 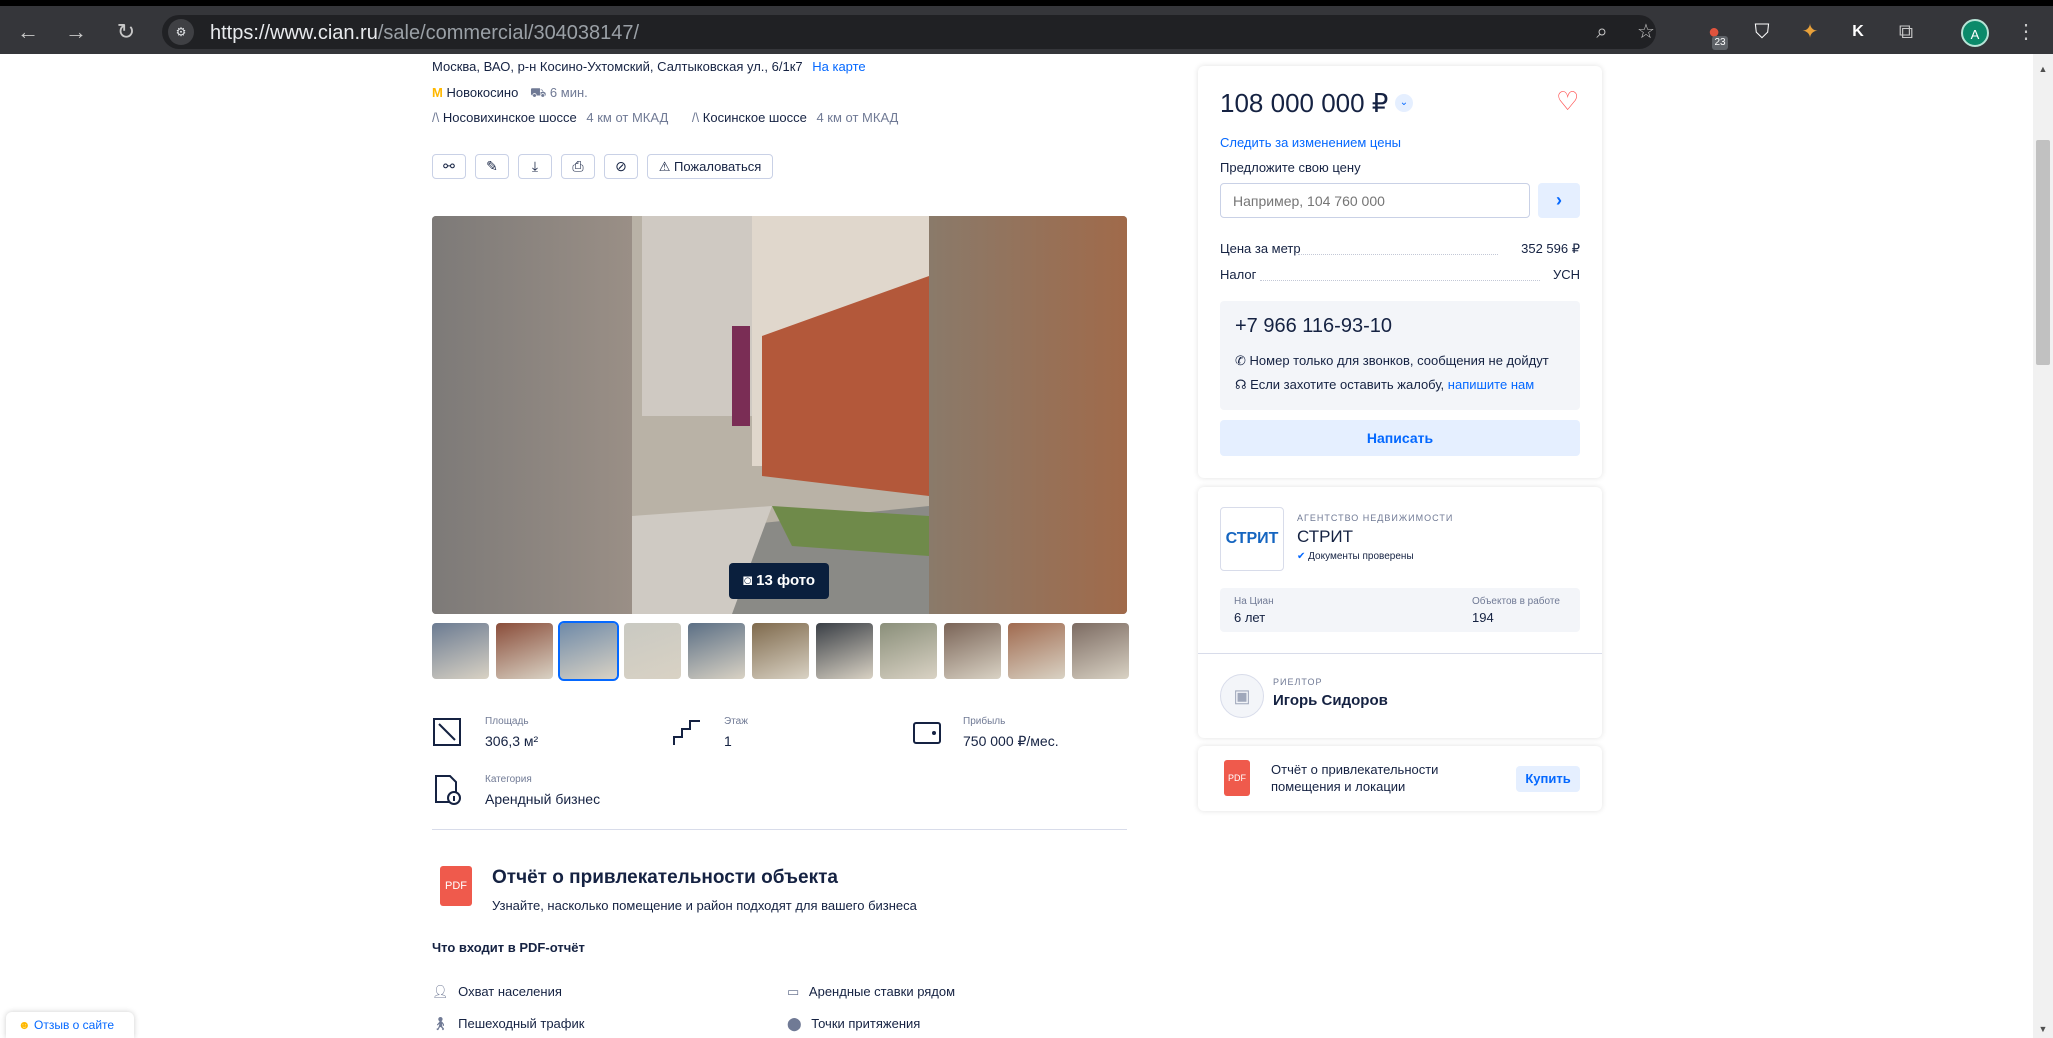 What do you see at coordinates (126, 32) in the screenshot?
I see `reload-icon: ↻` at bounding box center [126, 32].